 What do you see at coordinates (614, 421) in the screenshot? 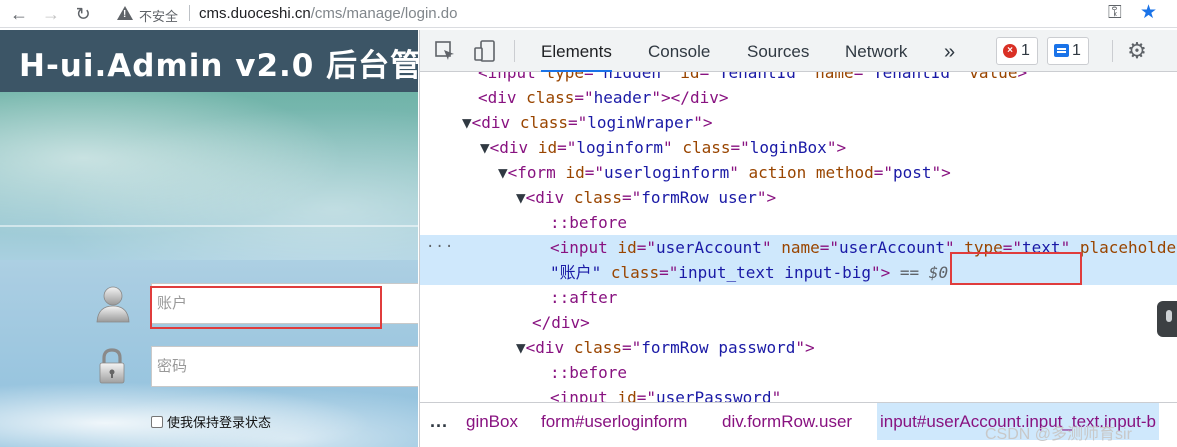
I see `breadcrumb-item: form#userloginform` at bounding box center [614, 421].